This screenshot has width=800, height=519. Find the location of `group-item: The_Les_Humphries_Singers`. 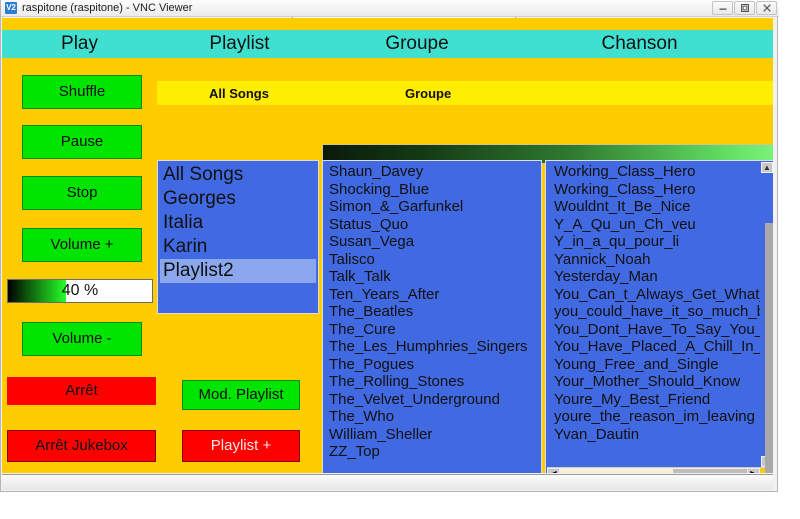

group-item: The_Les_Humphries_Singers is located at coordinates (432, 347).